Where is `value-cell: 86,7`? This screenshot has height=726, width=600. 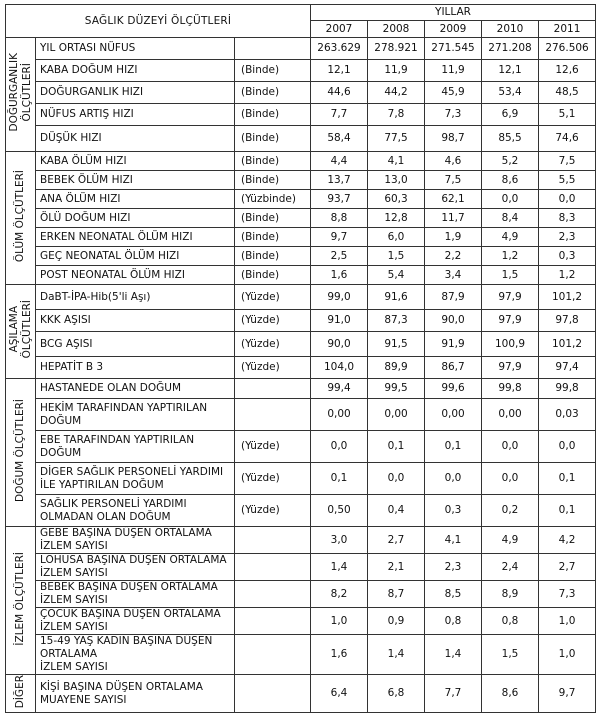
value-cell: 86,7 is located at coordinates (453, 367).